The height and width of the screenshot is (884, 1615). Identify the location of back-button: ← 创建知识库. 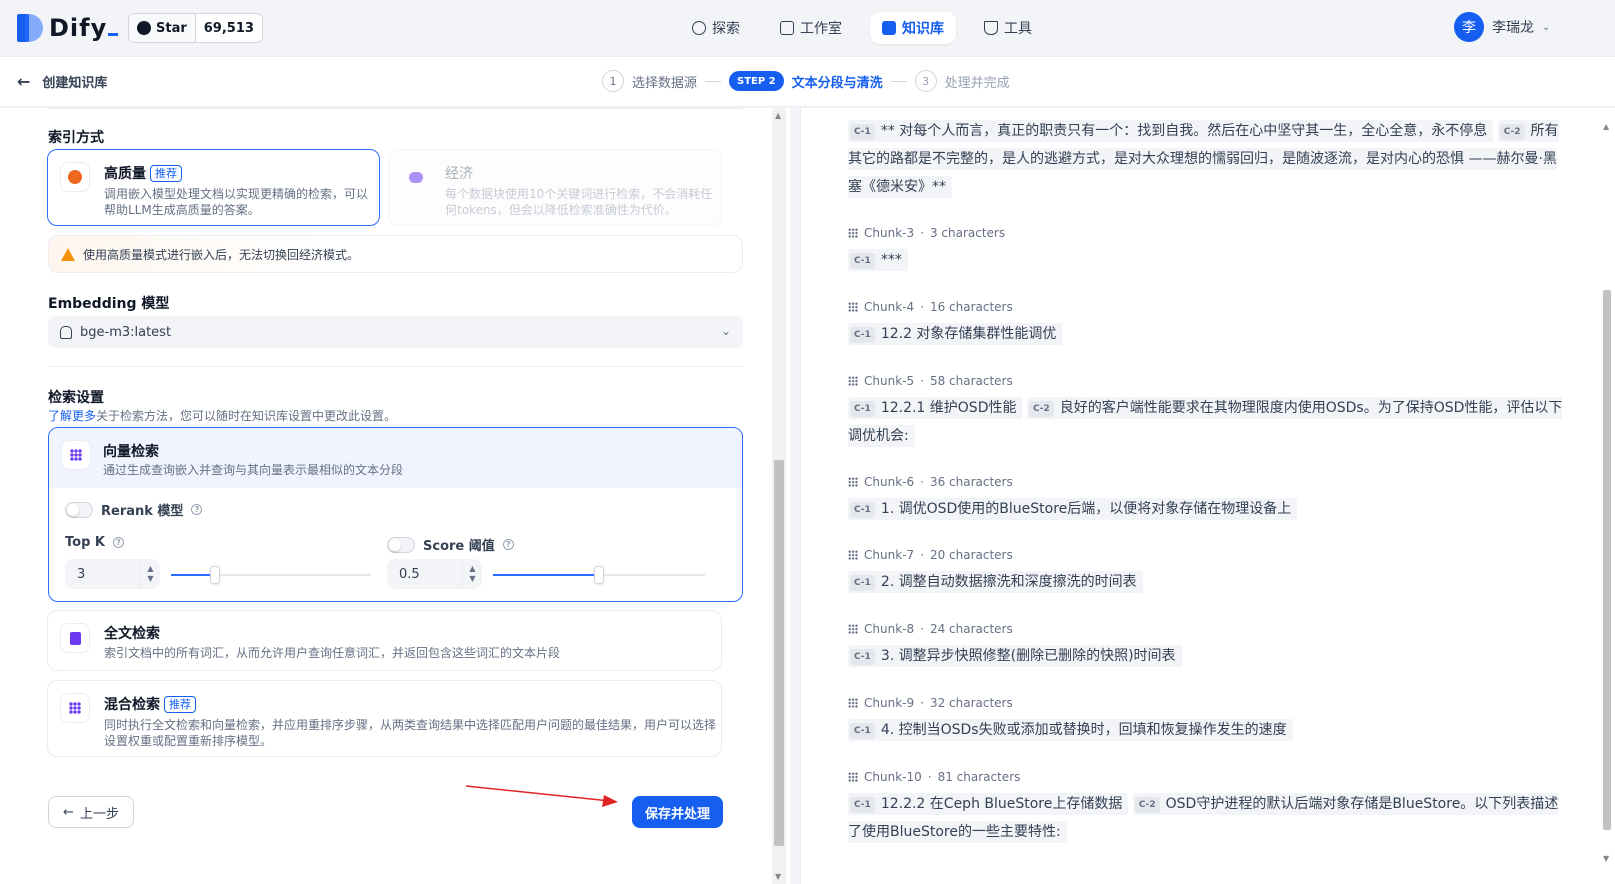
(62, 81).